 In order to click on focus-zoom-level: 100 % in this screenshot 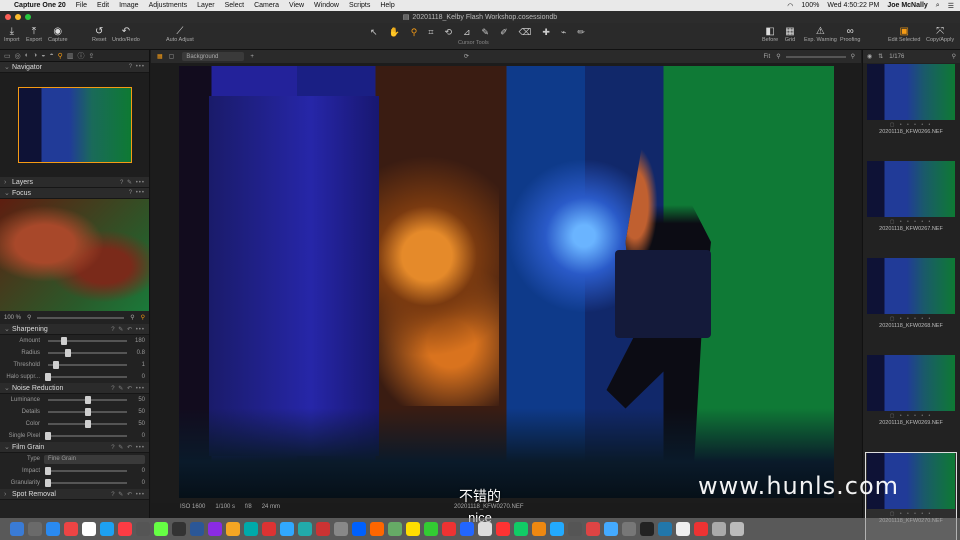, I will do `click(12, 318)`.